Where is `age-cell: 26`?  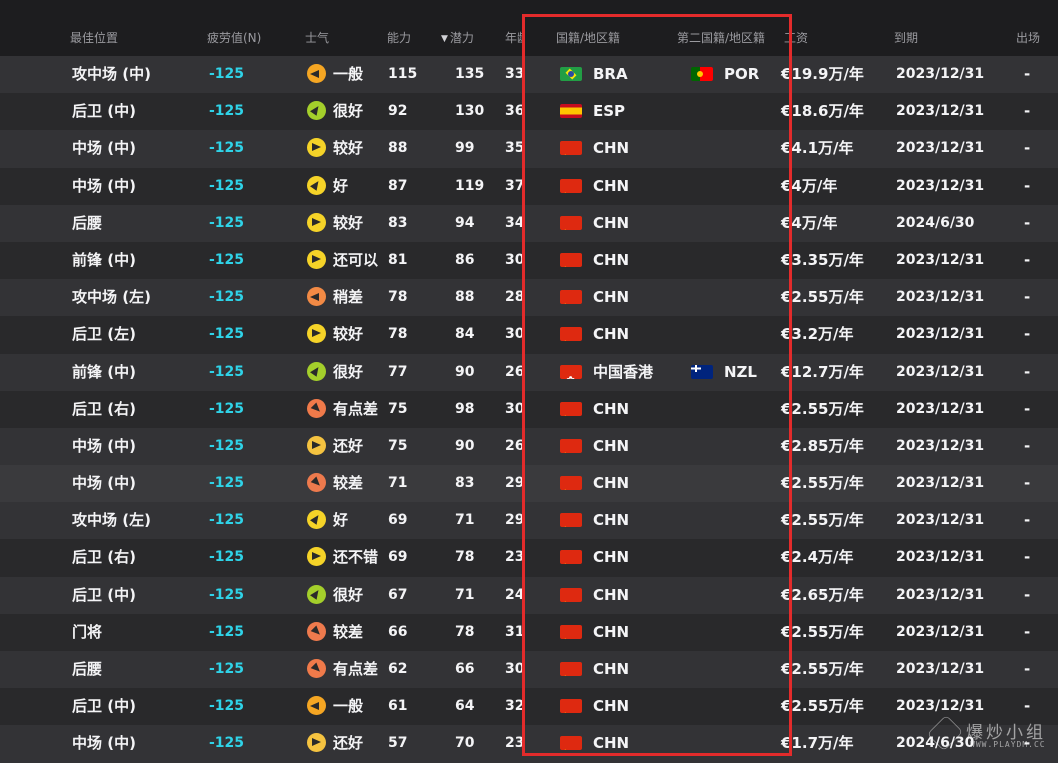 age-cell: 26 is located at coordinates (513, 371).